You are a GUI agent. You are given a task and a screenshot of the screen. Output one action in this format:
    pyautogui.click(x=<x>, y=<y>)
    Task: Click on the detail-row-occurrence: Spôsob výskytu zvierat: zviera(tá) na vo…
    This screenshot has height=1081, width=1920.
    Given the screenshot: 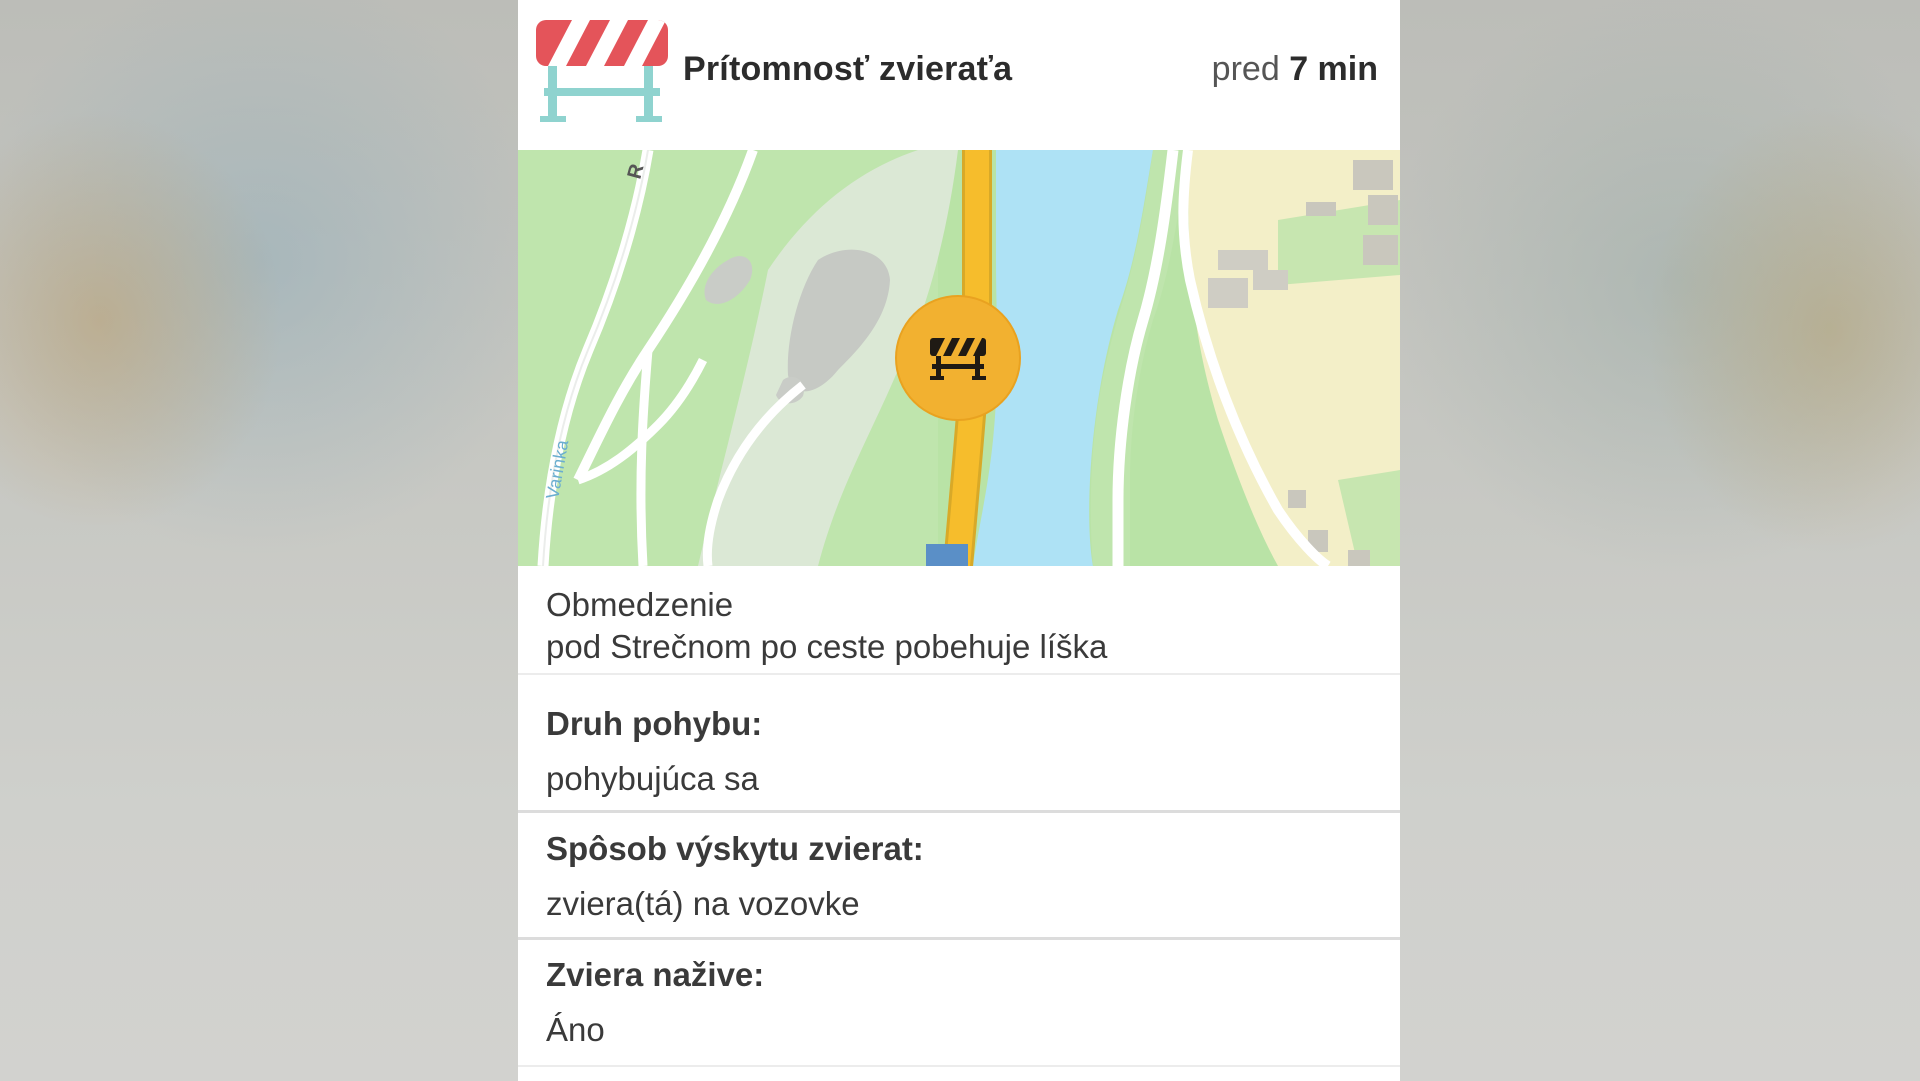 What is the action you would take?
    pyautogui.click(x=959, y=875)
    